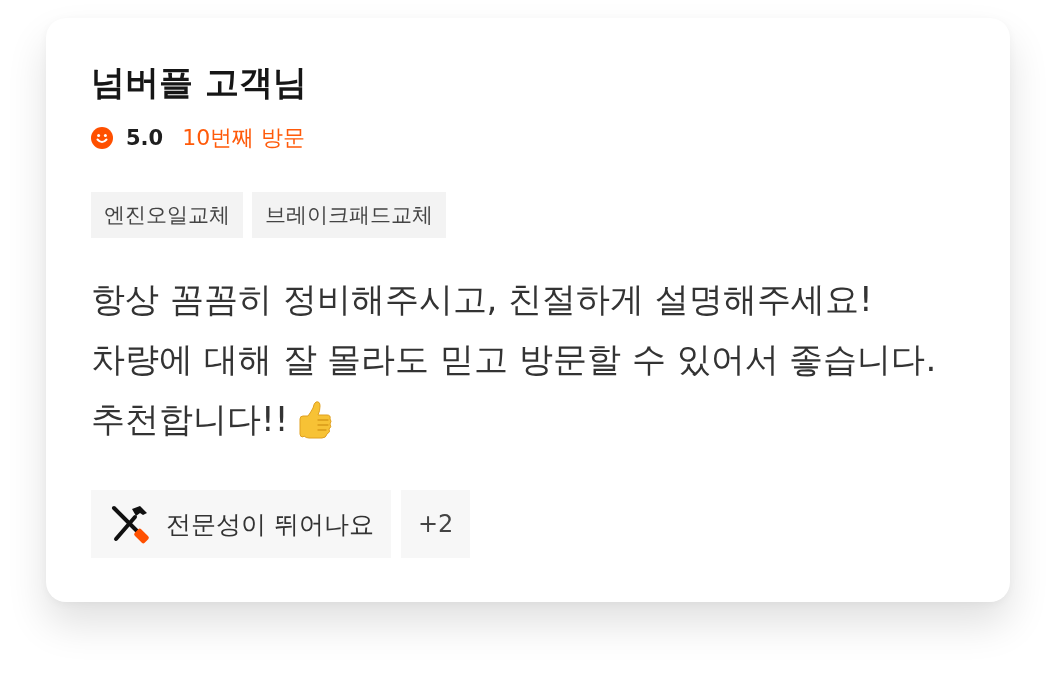  Describe the element at coordinates (435, 524) in the screenshot. I see `more-keywords-count: +2` at that location.